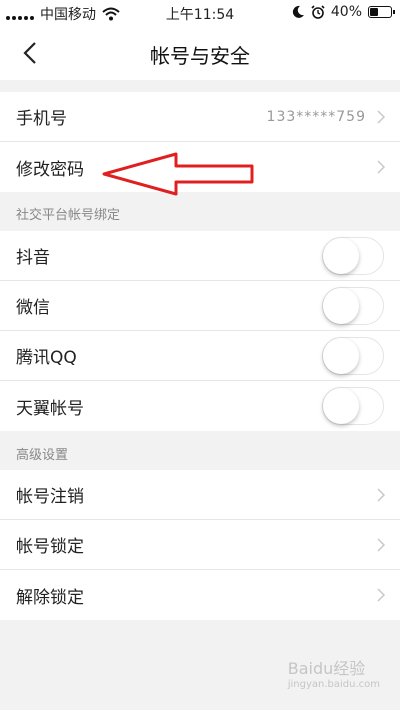 Image resolution: width=400 pixels, height=710 pixels. What do you see at coordinates (200, 56) in the screenshot?
I see `page-title: 帐号与安全` at bounding box center [200, 56].